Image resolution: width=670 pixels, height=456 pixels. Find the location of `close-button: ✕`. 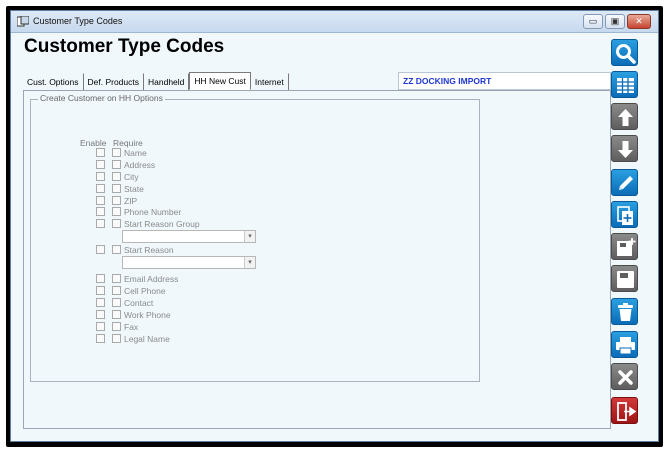

close-button: ✕ is located at coordinates (639, 21).